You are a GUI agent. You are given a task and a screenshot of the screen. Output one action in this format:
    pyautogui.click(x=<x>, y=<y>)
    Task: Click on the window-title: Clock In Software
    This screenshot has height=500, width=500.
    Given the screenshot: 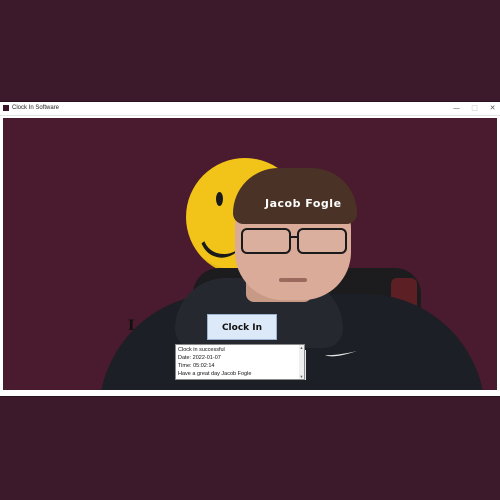 What is the action you would take?
    pyautogui.click(x=36, y=108)
    